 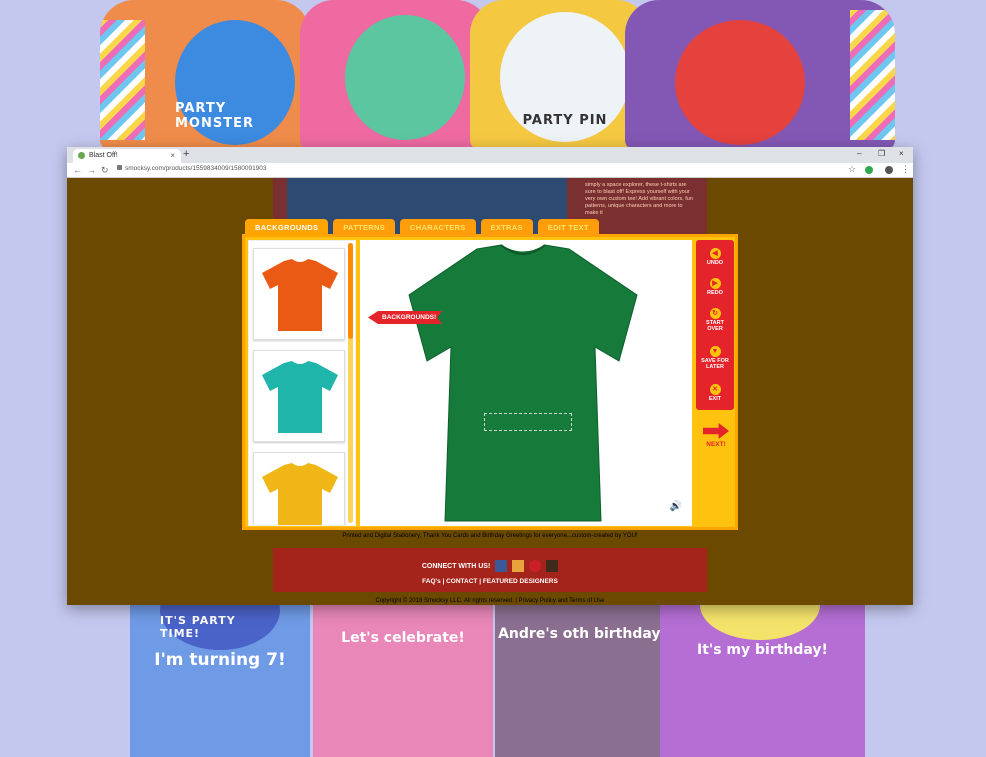 What do you see at coordinates (715, 329) in the screenshot?
I see `start-over-label-2: OVER` at bounding box center [715, 329].